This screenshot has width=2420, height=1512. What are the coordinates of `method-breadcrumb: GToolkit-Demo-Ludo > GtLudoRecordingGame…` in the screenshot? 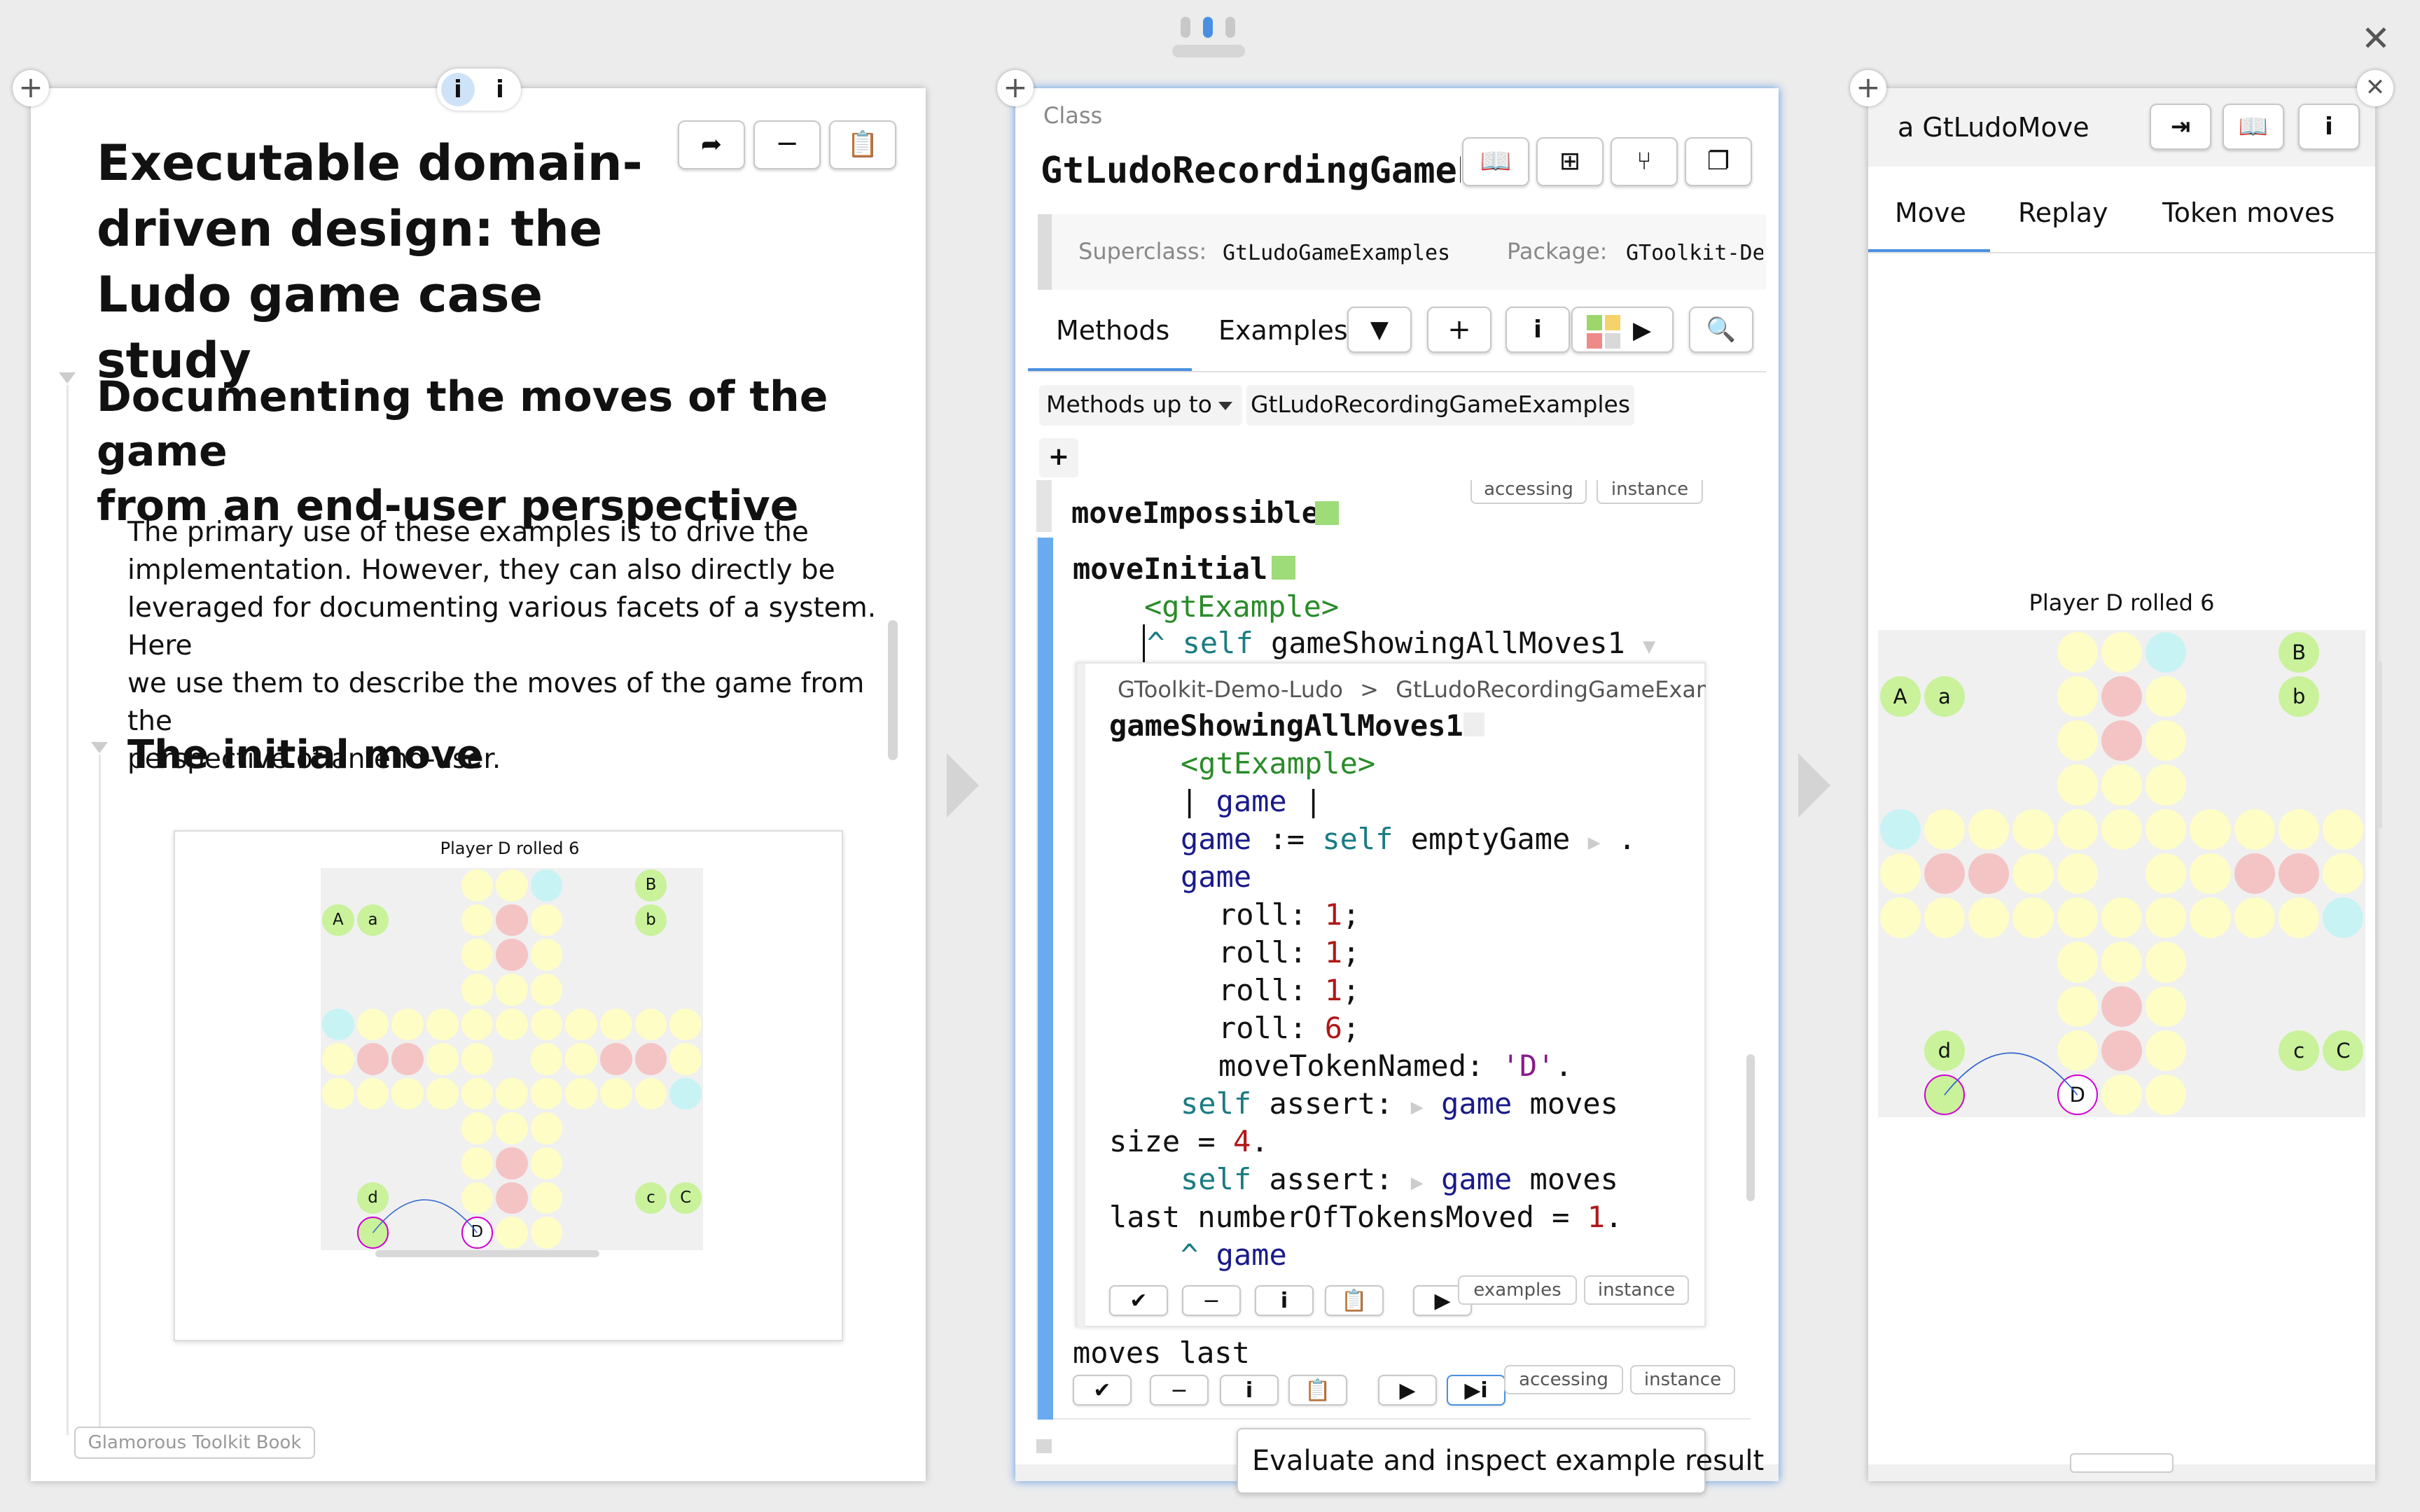 It's located at (1412, 689).